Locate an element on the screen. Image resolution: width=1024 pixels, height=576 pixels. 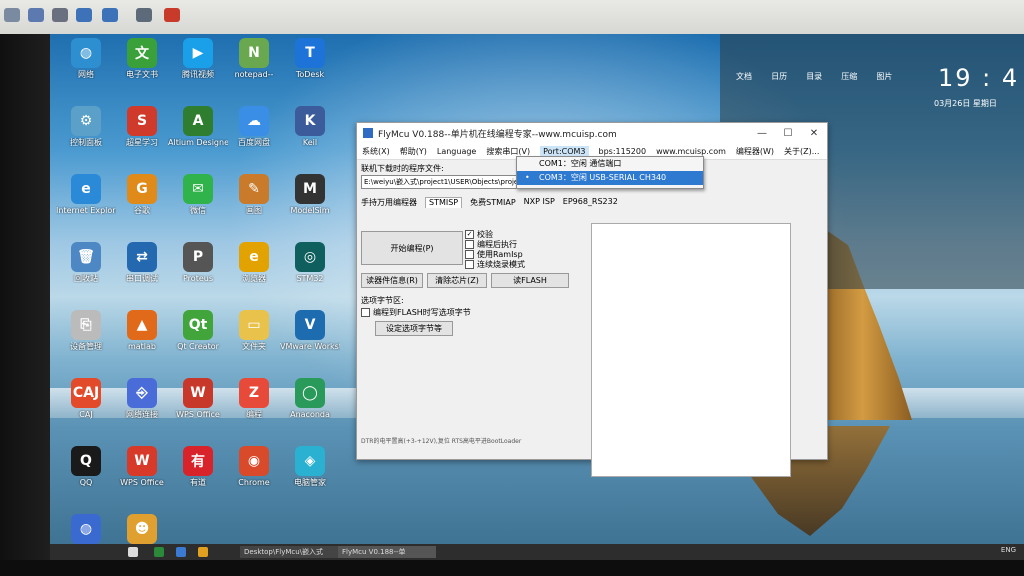
desktop-icon: ◍ 网络 is located at coordinates (86, 58).